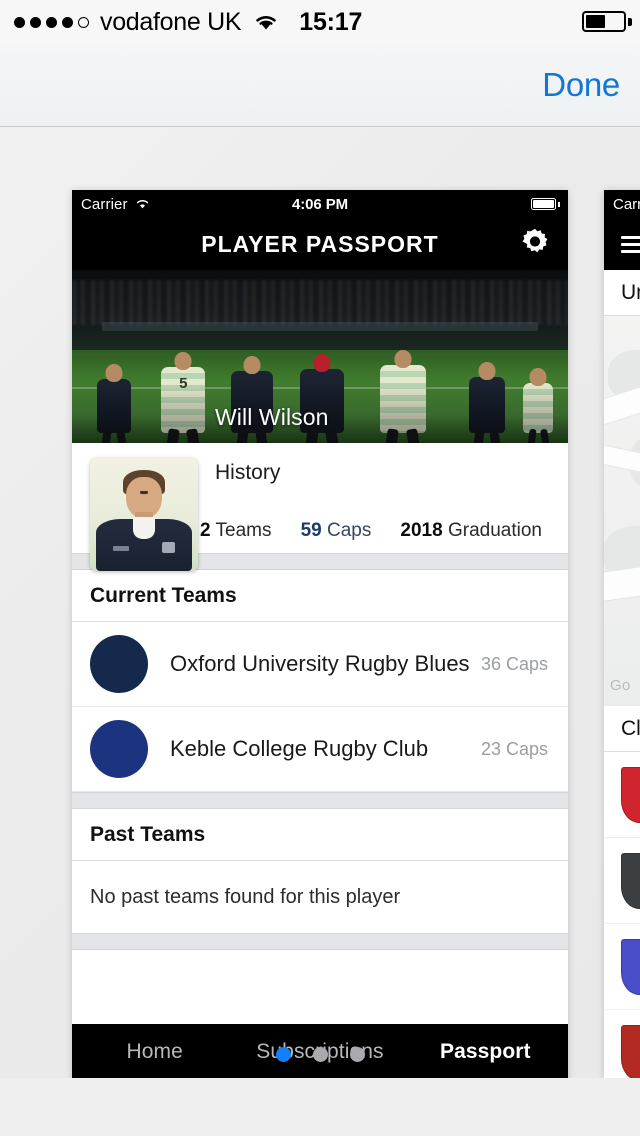 Image resolution: width=640 pixels, height=1136 pixels. I want to click on current-teams-heading-label: Current Teams, so click(163, 595).